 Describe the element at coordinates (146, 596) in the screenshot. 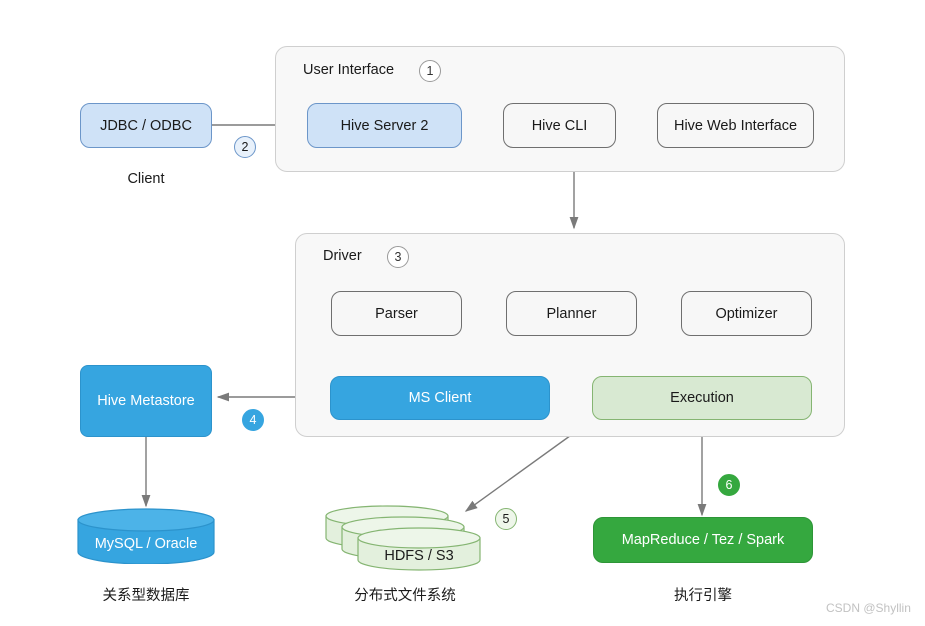

I see `caption-relational-database: 关系型数据库` at that location.